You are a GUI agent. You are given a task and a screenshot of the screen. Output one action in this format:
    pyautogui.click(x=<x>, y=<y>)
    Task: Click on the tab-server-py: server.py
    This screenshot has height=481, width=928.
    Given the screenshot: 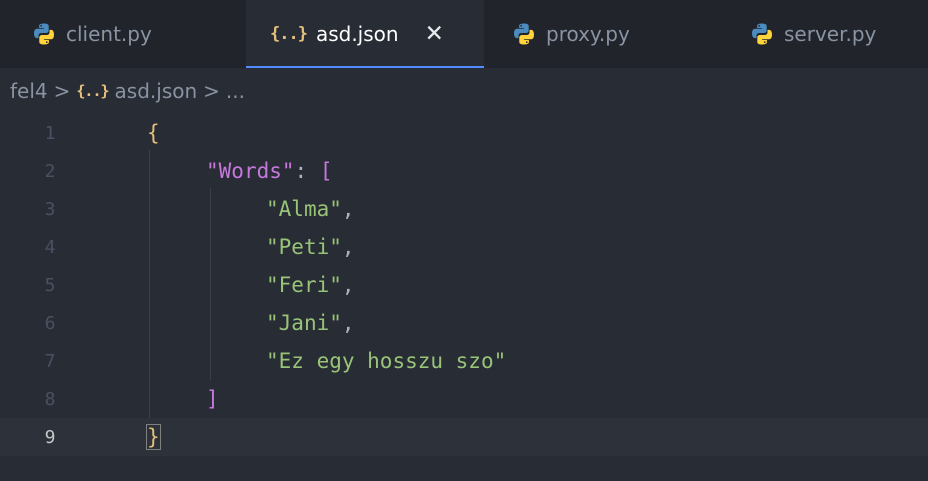 What is the action you would take?
    pyautogui.click(x=821, y=34)
    